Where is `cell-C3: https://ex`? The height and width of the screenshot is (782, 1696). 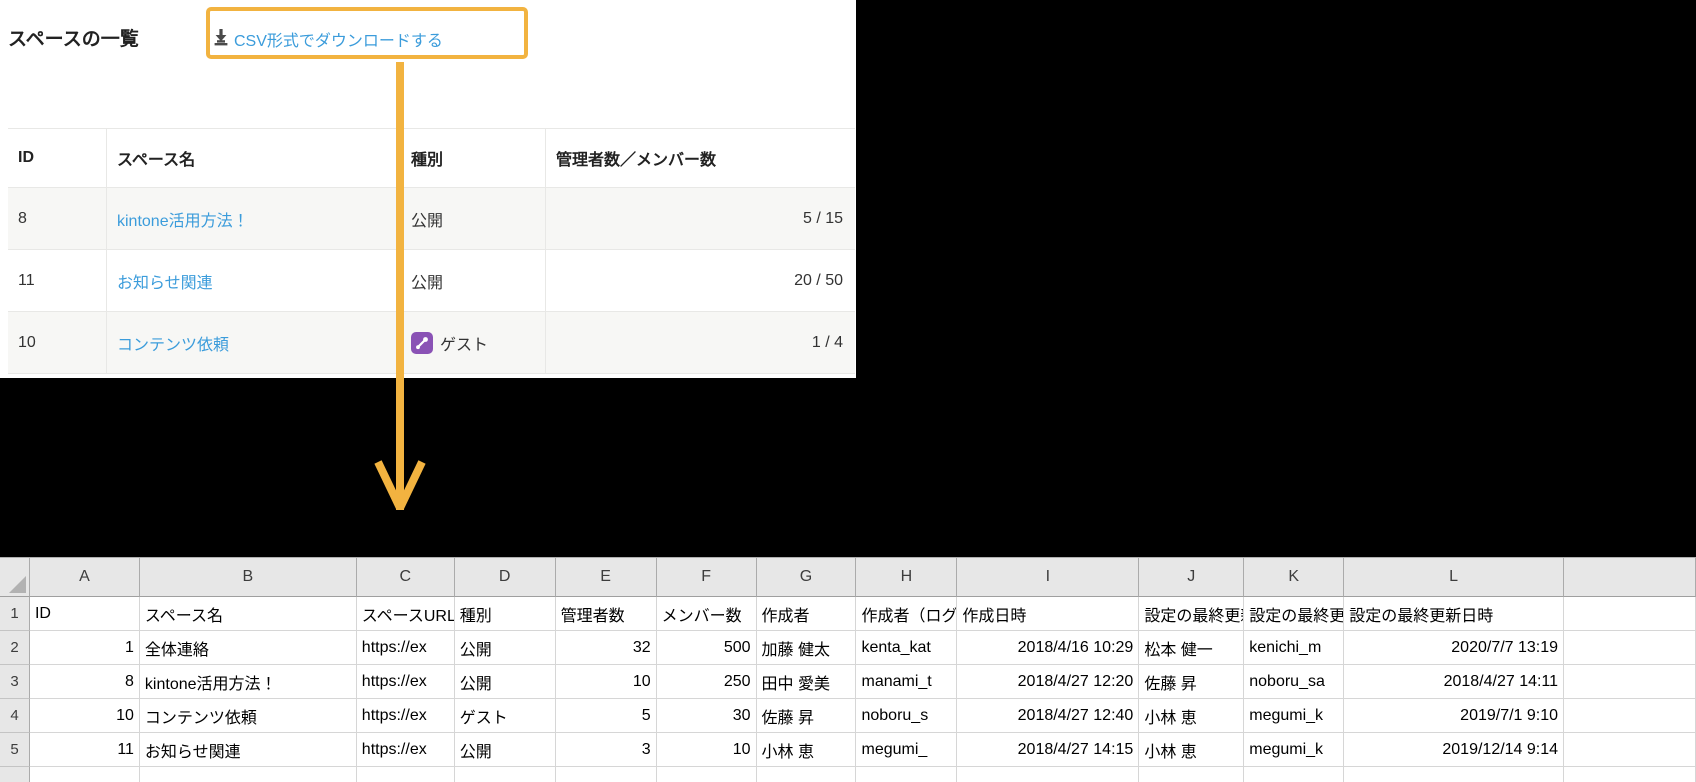 cell-C3: https://ex is located at coordinates (405, 682).